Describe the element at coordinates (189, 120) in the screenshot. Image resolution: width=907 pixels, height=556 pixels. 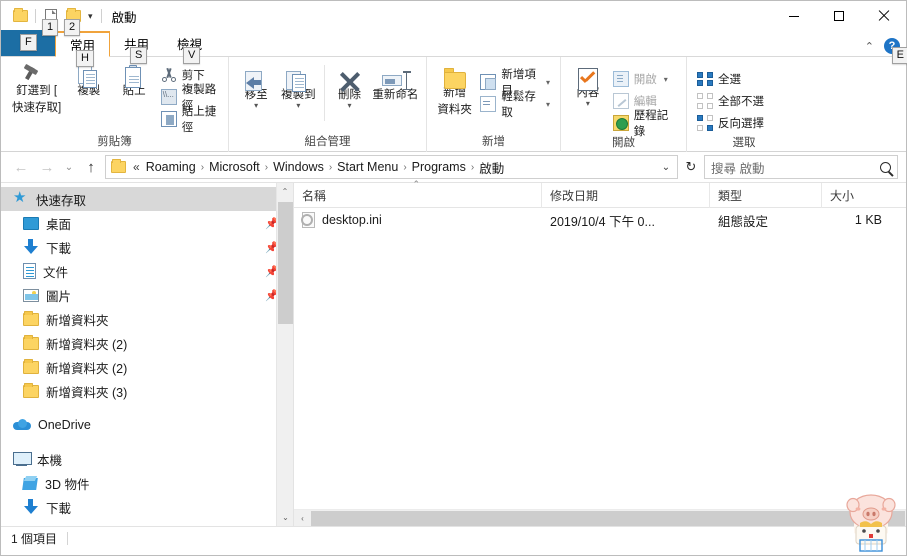
I see `paste-shortcut-button: 貼上捷徑` at that location.